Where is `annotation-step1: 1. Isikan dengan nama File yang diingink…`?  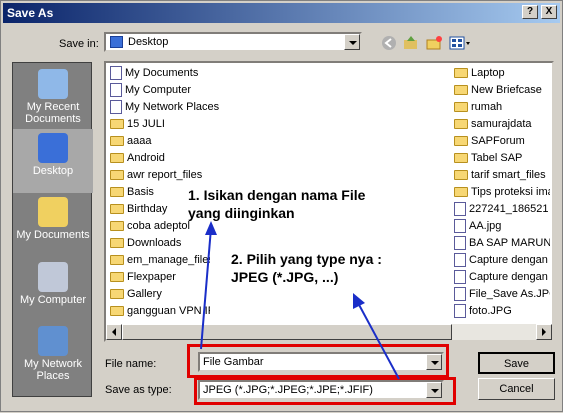
annotation-step1: 1. Isikan dengan nama File yang diingink… is located at coordinates (277, 204).